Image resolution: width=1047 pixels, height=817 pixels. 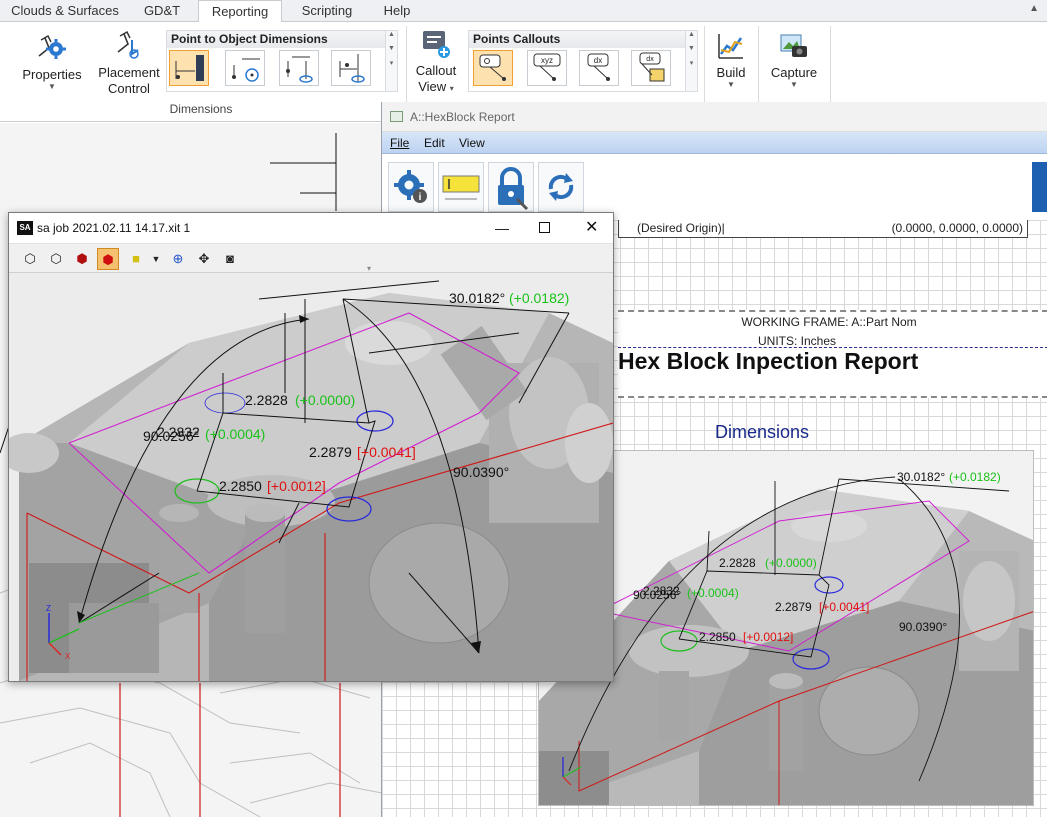 I want to click on chevron-up-icon: ▲, so click(x=1034, y=8).